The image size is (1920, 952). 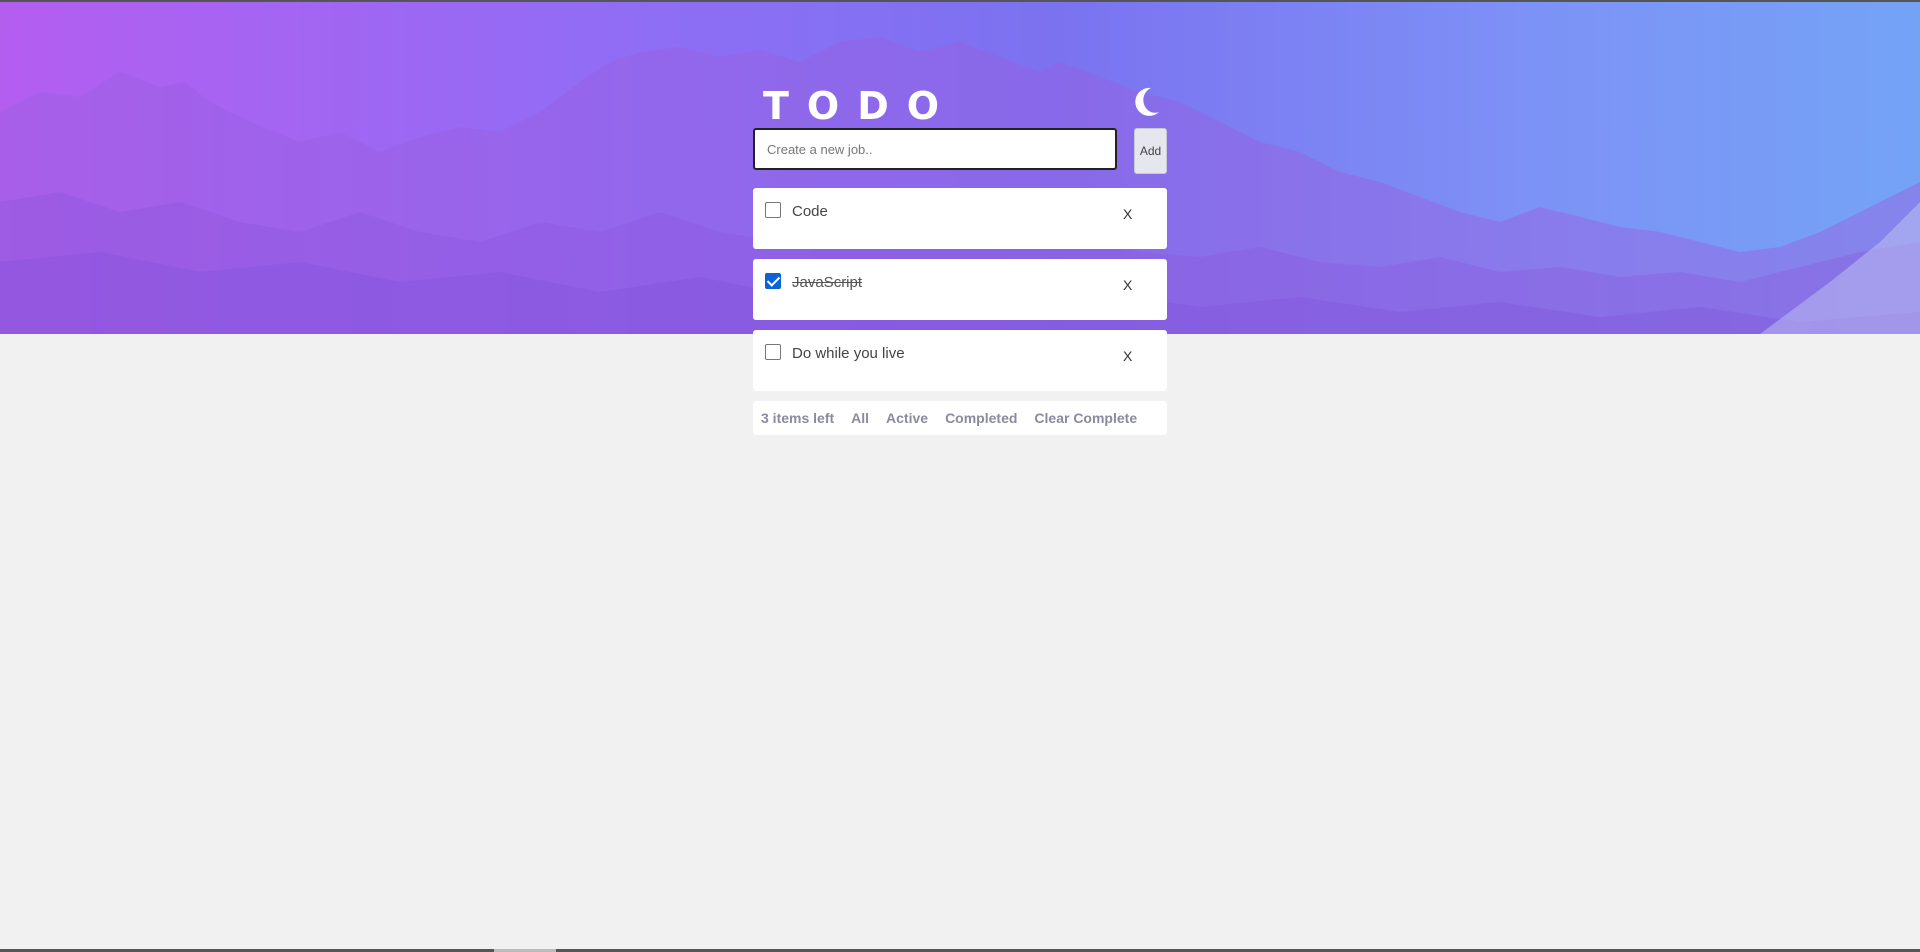 I want to click on todo-checkbox-checked, so click(x=773, y=281).